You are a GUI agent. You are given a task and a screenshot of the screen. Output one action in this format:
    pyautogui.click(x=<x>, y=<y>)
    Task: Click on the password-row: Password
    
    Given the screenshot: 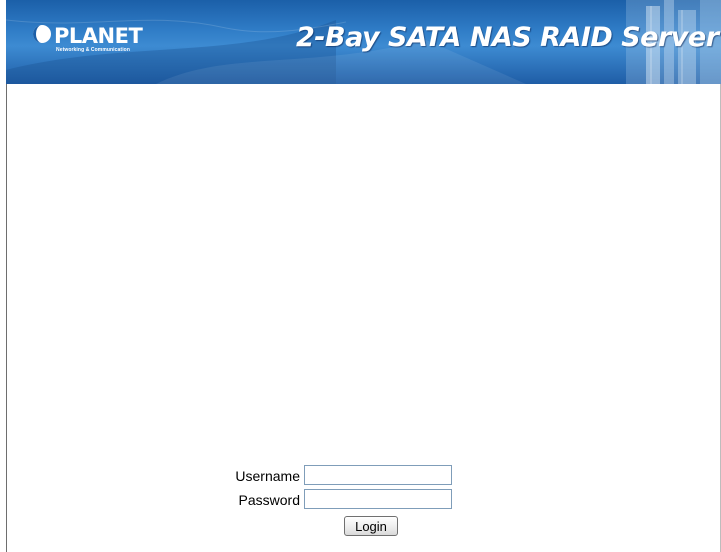 What is the action you would take?
    pyautogui.click(x=350, y=500)
    